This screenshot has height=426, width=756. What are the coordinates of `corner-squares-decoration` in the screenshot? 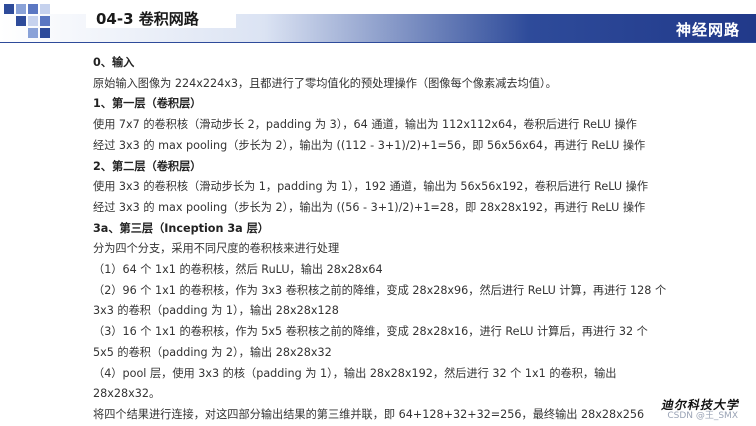 It's located at (30, 22).